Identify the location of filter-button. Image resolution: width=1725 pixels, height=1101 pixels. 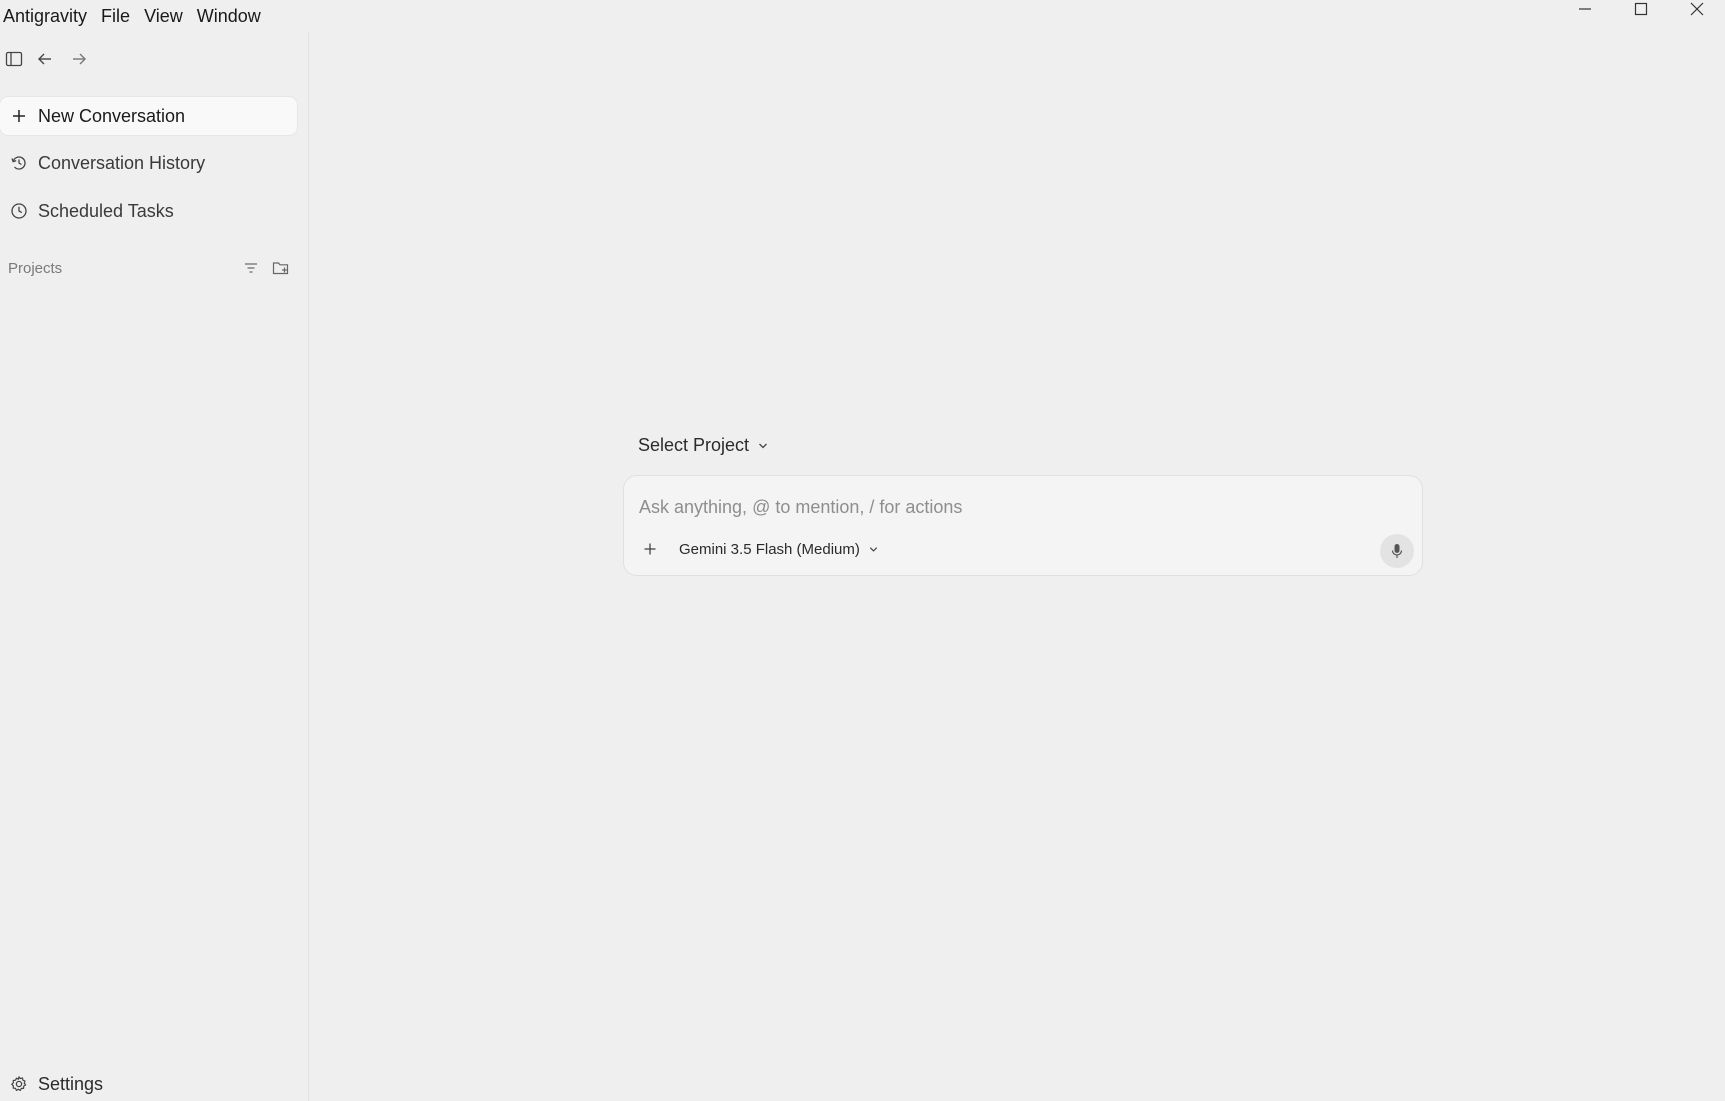
(251, 268).